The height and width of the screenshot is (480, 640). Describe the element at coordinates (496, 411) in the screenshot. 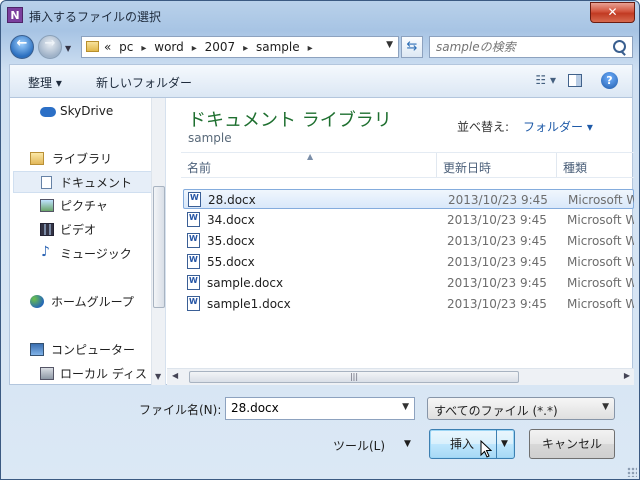

I see `file-type-filter-value: すべてのファイル (*.*)` at that location.